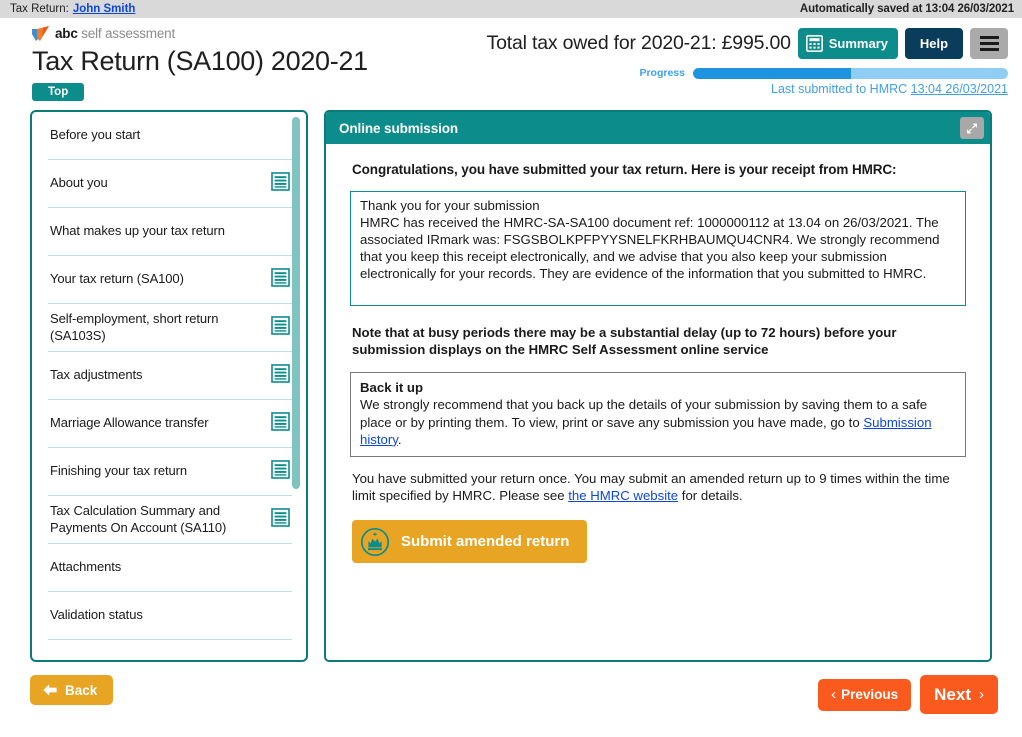 The height and width of the screenshot is (737, 1022). I want to click on submit-amended-return-button: Submit amended return, so click(470, 542).